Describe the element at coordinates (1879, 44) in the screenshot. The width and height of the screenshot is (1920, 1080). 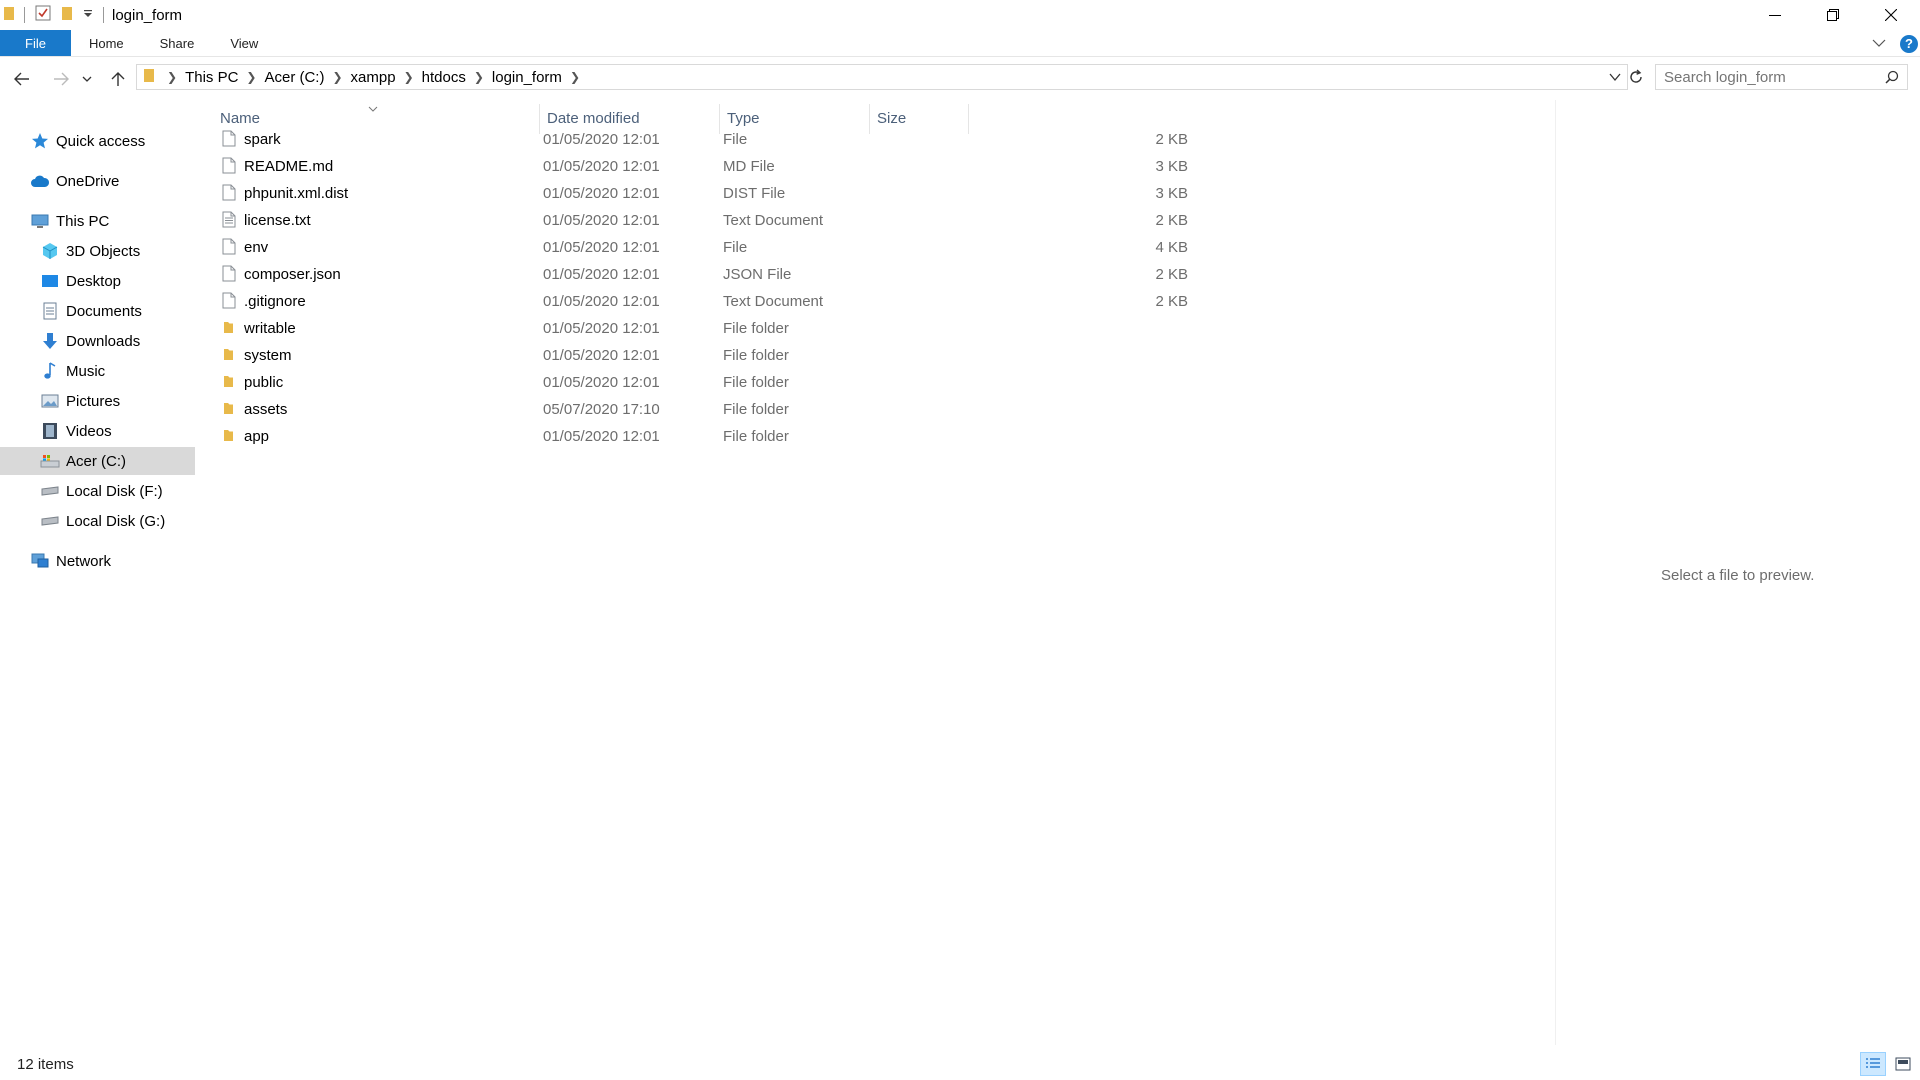
I see `expand-ribbon-icon` at that location.